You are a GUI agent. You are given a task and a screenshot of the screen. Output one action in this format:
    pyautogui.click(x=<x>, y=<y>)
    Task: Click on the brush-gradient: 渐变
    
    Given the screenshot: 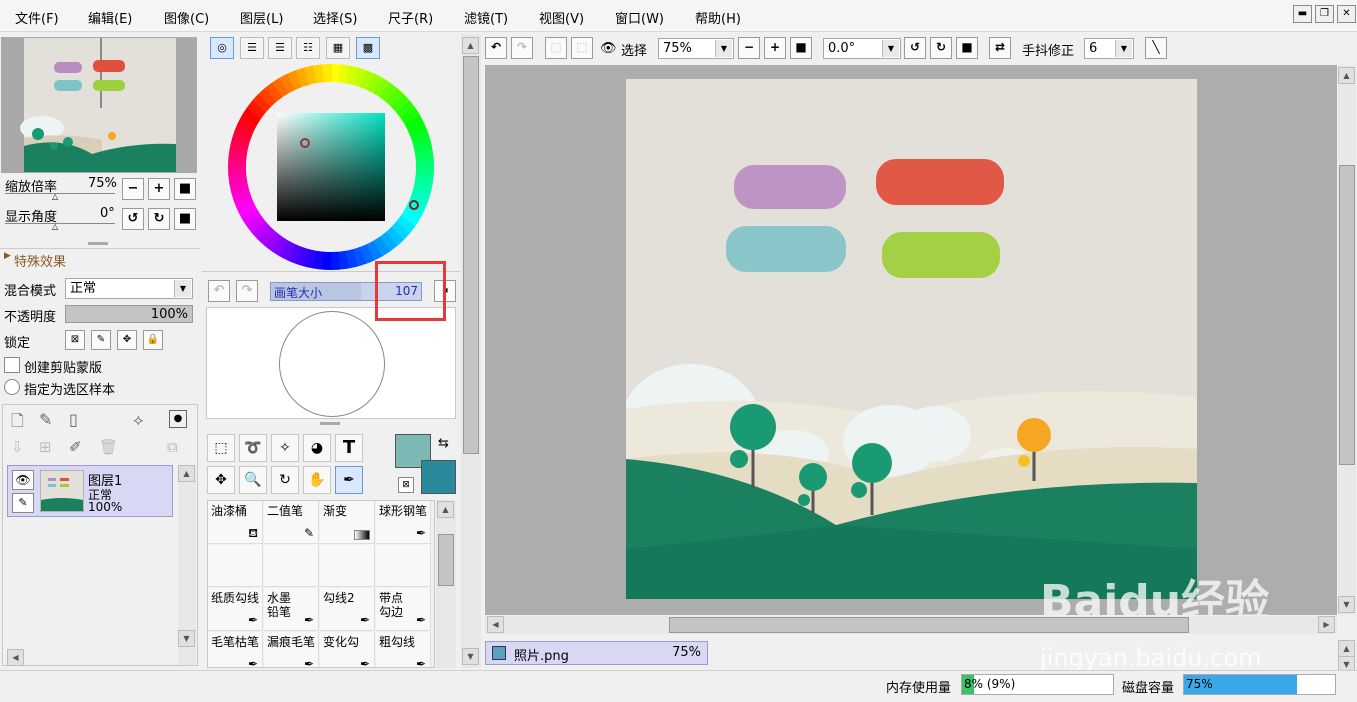 What is the action you would take?
    pyautogui.click(x=347, y=522)
    